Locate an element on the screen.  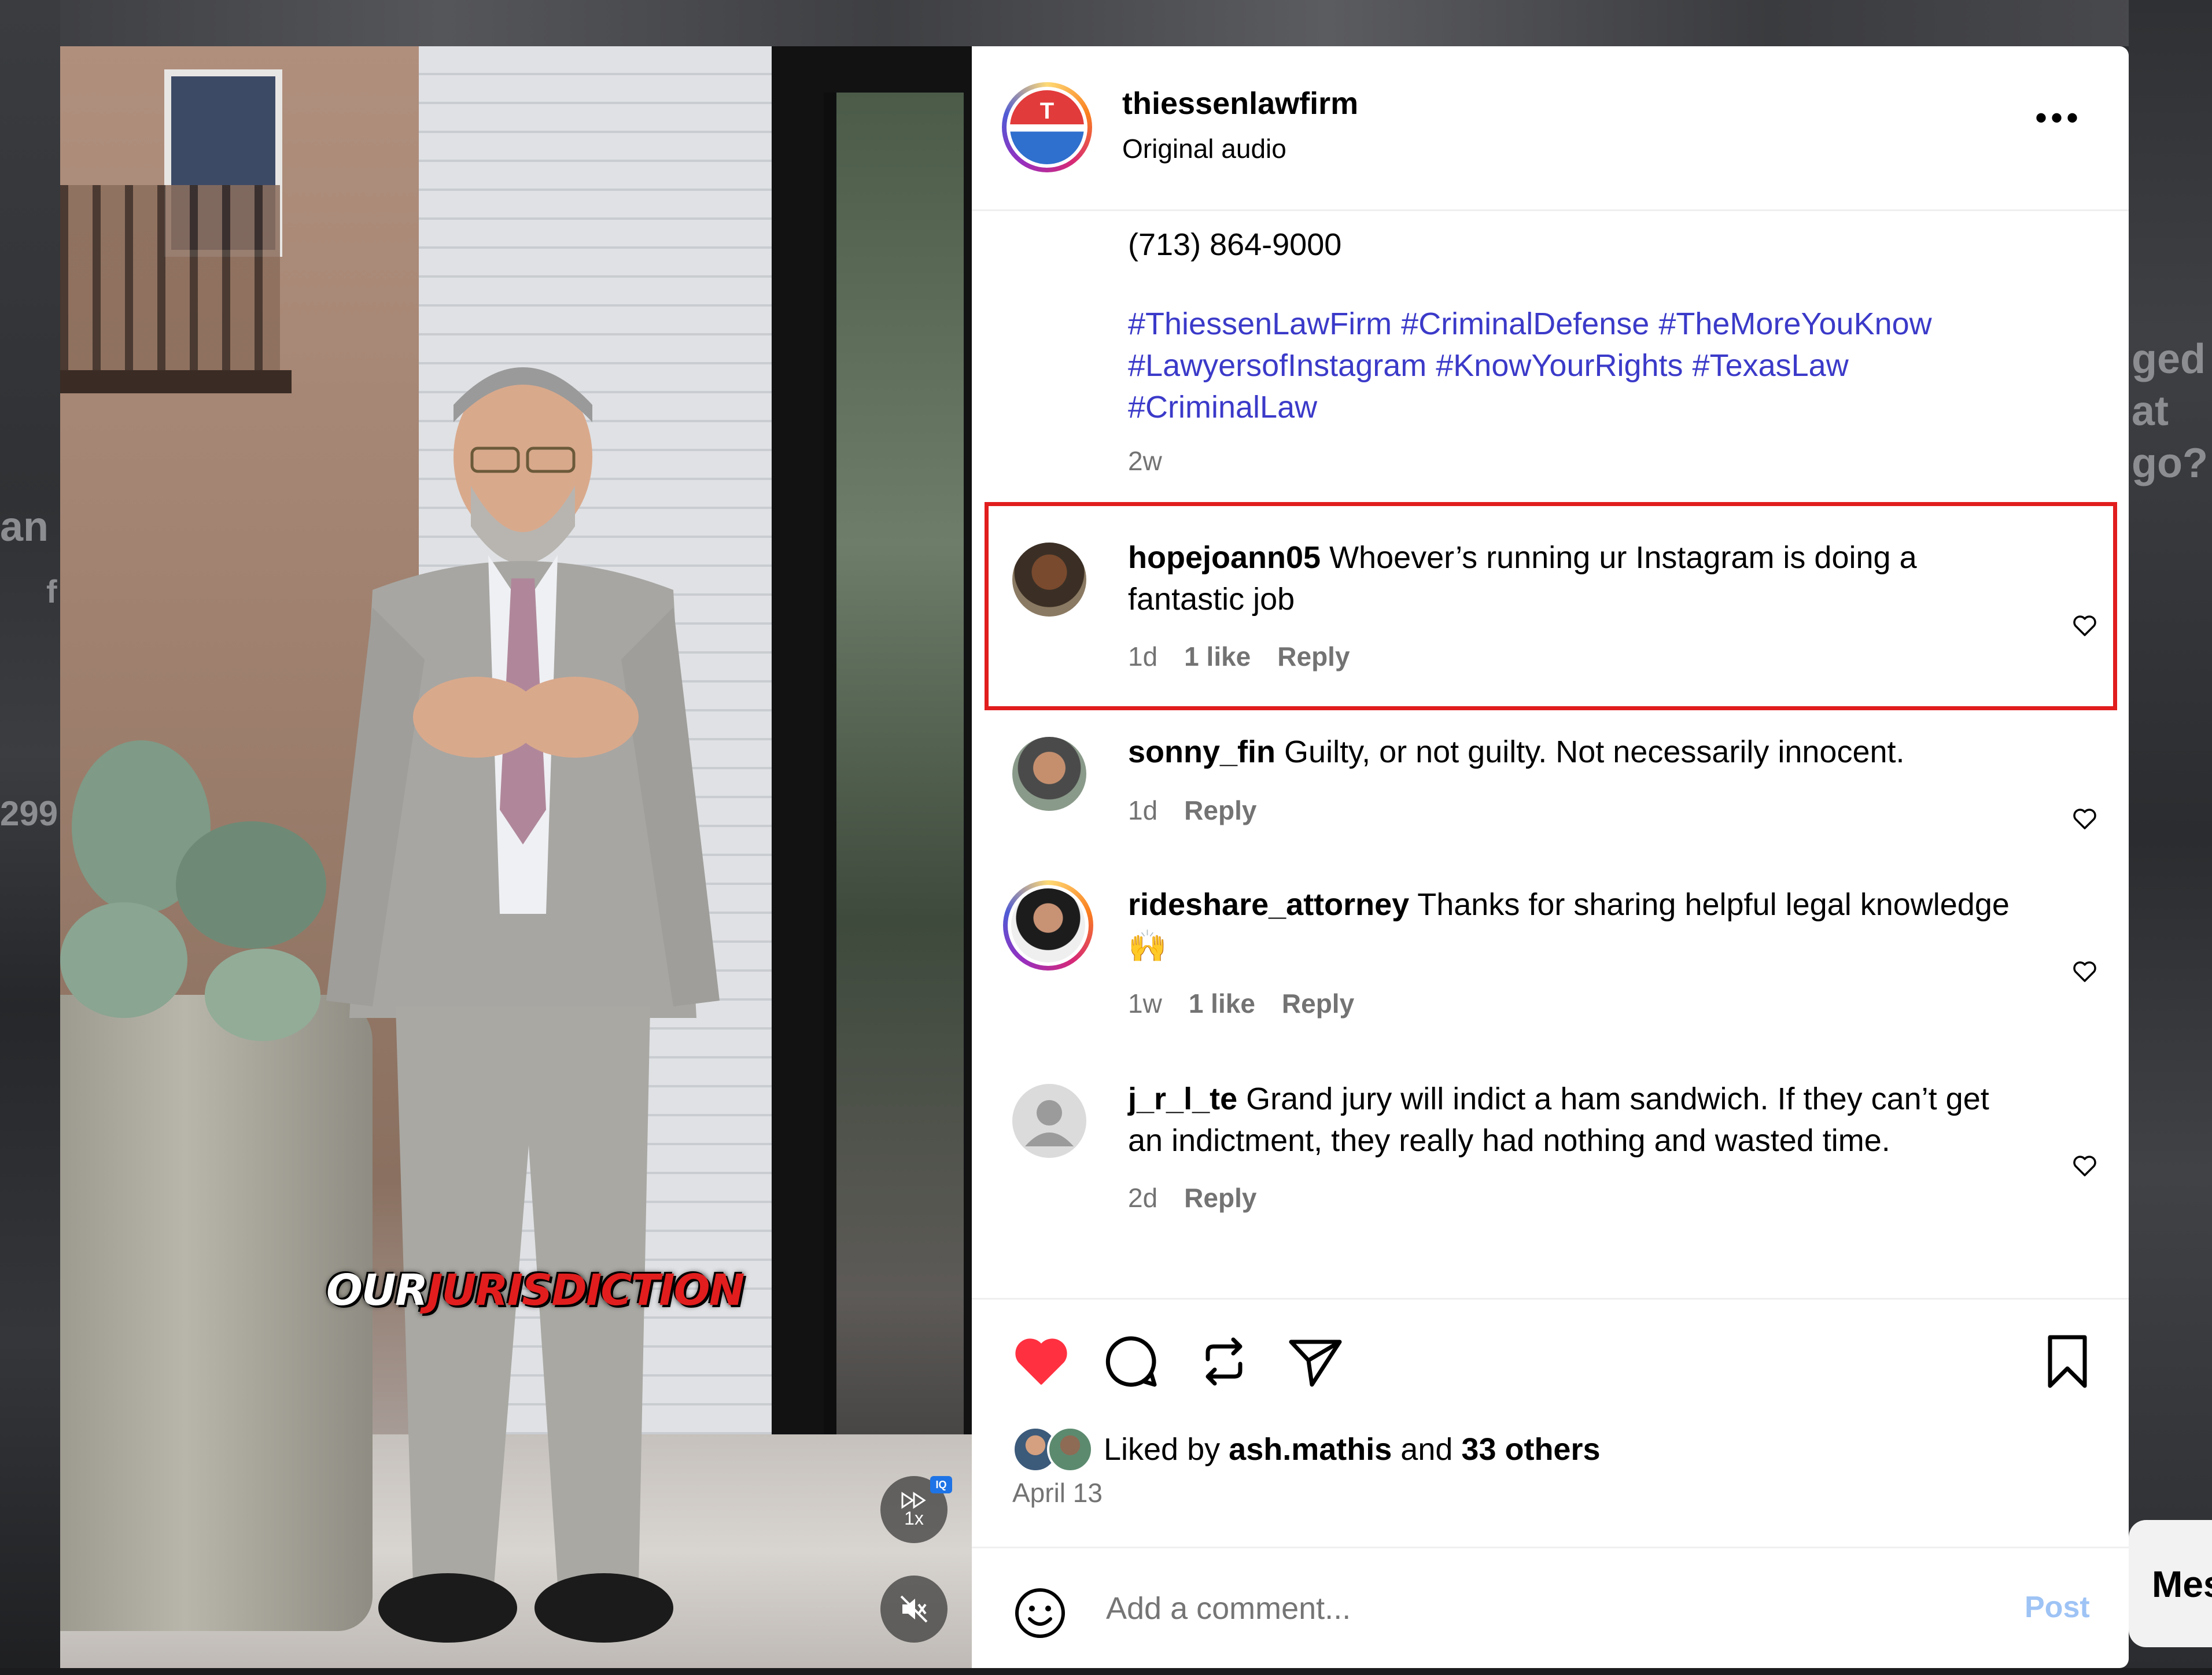
background-message-pill: Mes is located at coordinates (2170, 1583).